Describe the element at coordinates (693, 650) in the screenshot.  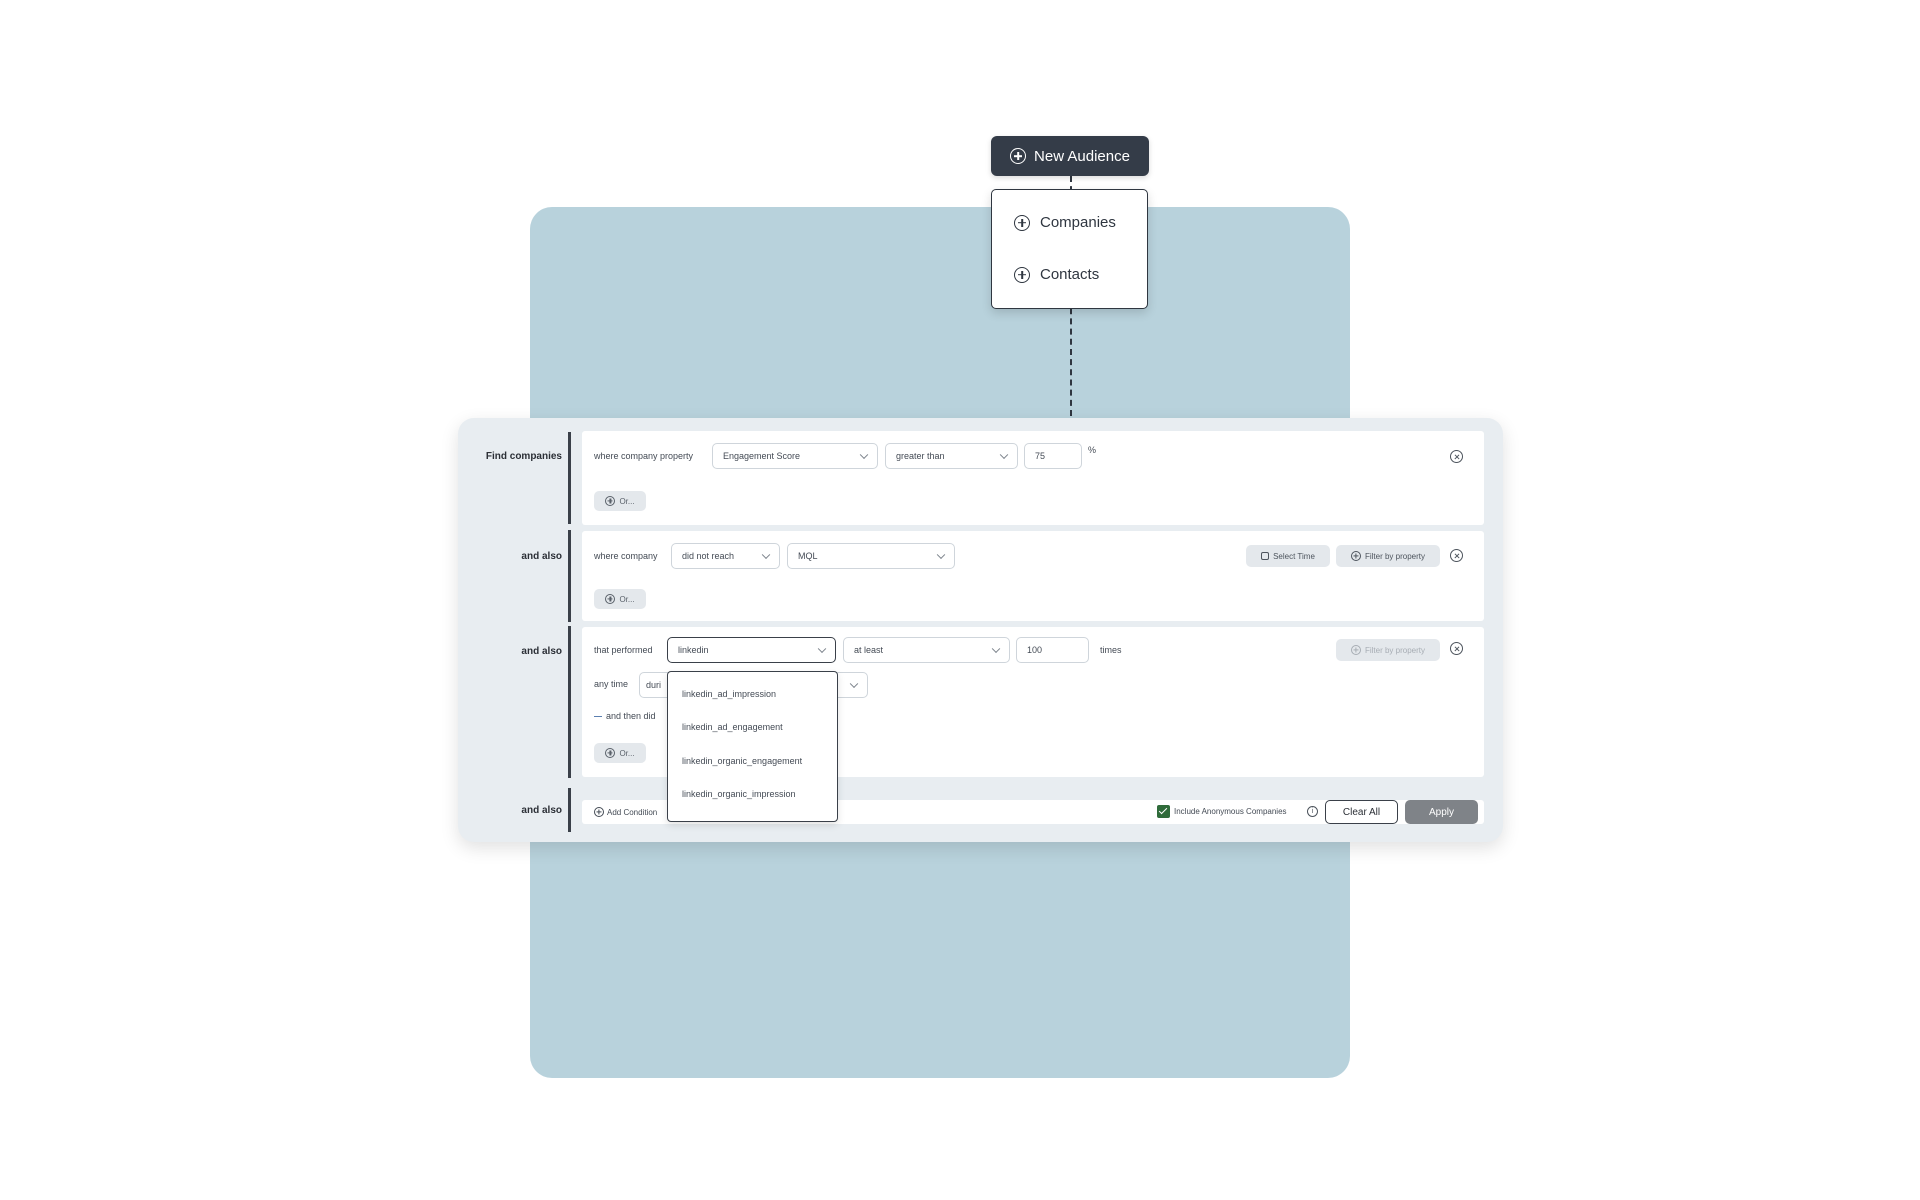
I see `event-value: linkedin` at that location.